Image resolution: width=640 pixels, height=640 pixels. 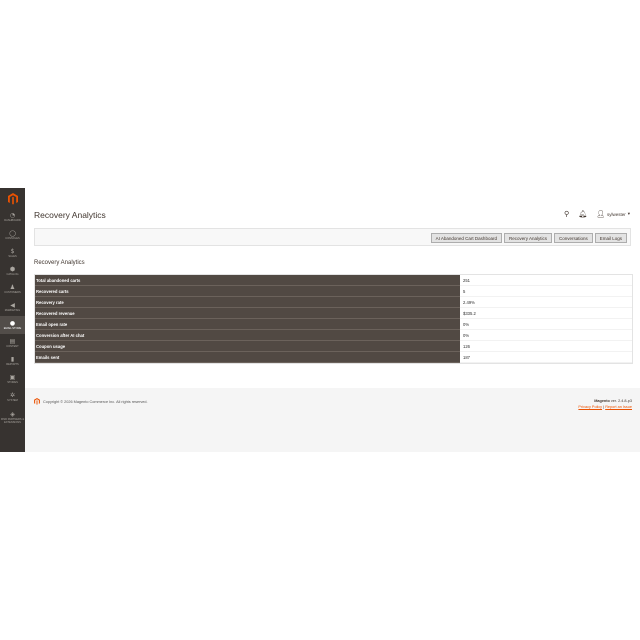 I want to click on user-icon: 👤︎, so click(x=600, y=214).